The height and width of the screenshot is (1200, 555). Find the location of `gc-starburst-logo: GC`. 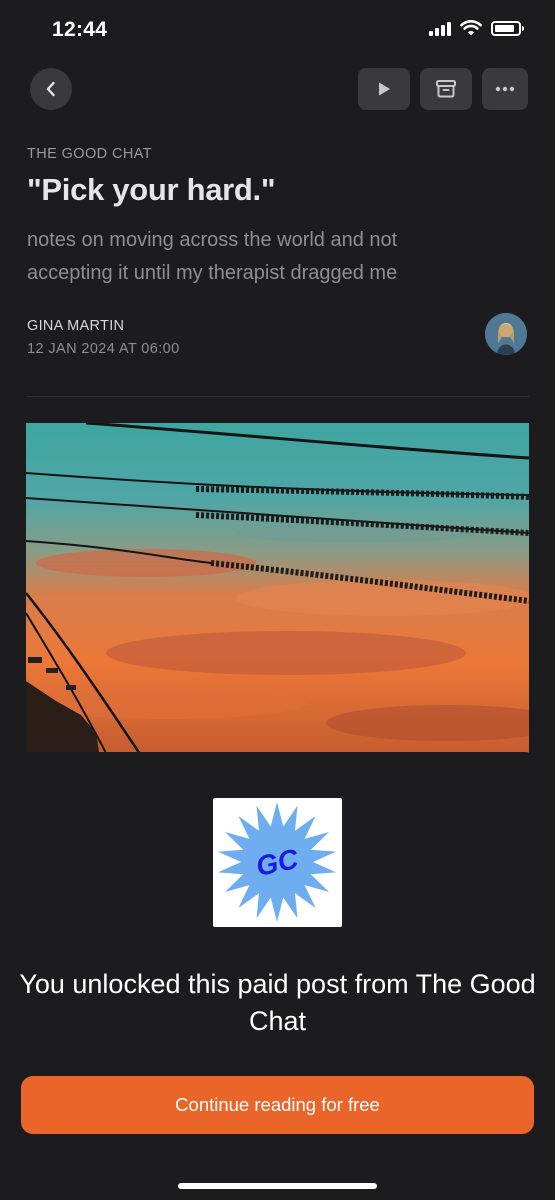

gc-starburst-logo: GC is located at coordinates (277, 862).